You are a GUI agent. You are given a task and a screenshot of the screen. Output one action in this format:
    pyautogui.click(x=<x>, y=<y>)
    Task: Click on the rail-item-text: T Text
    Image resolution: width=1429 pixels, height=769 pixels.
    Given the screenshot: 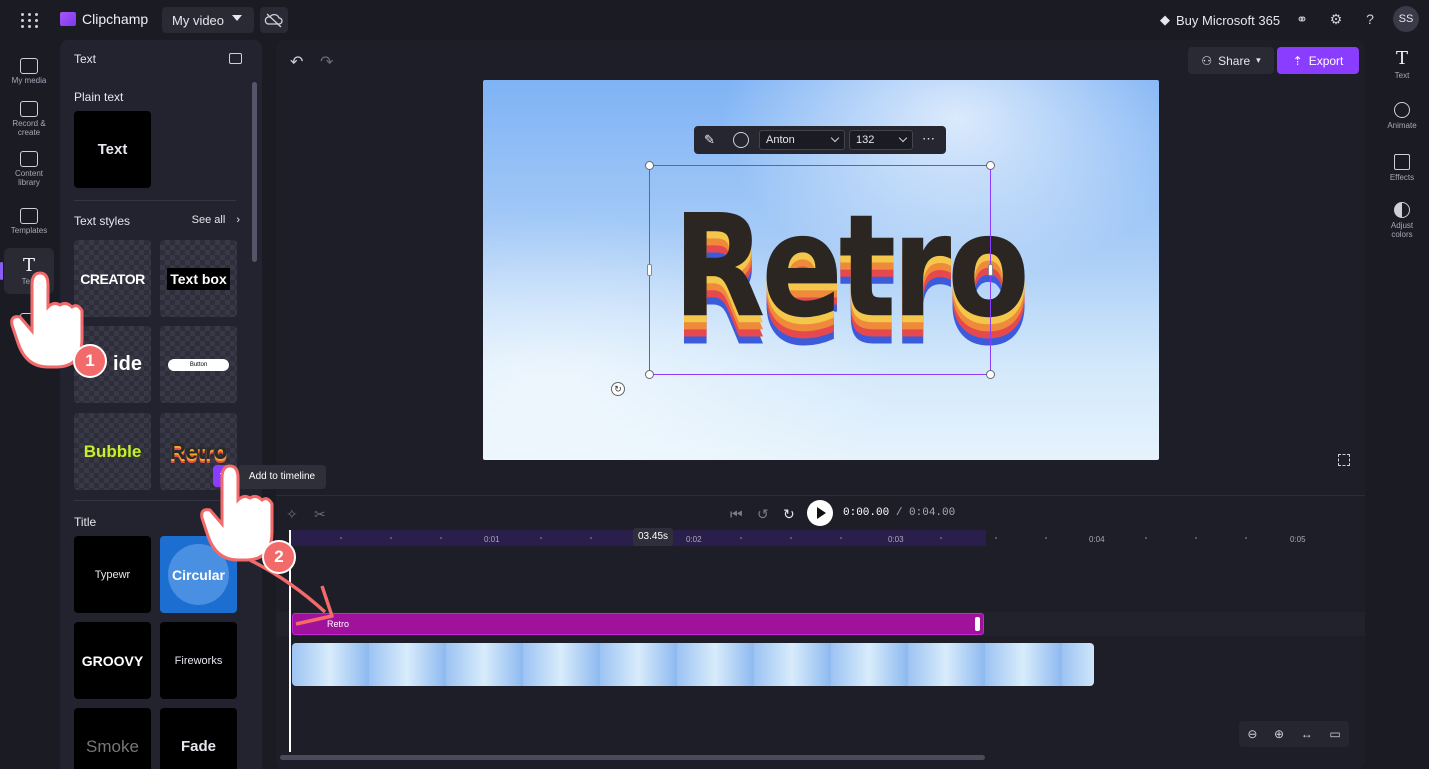 What is the action you would take?
    pyautogui.click(x=27, y=271)
    